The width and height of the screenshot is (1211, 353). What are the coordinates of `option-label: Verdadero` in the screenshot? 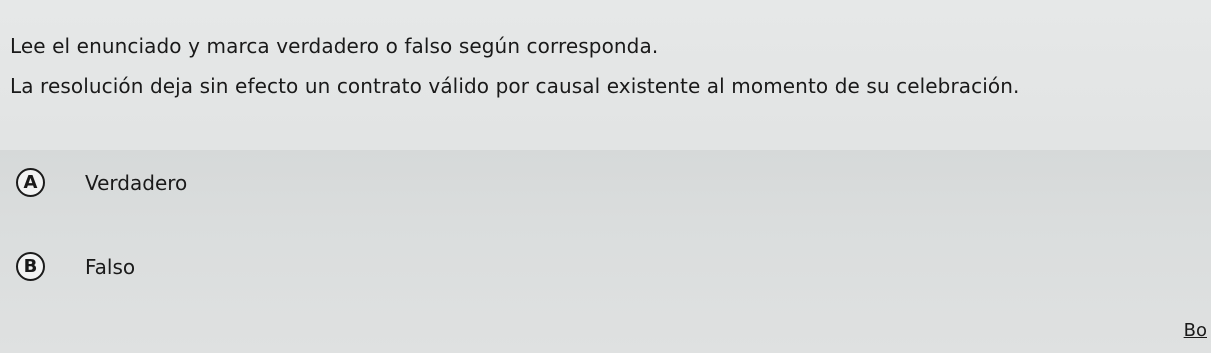 It's located at (136, 182).